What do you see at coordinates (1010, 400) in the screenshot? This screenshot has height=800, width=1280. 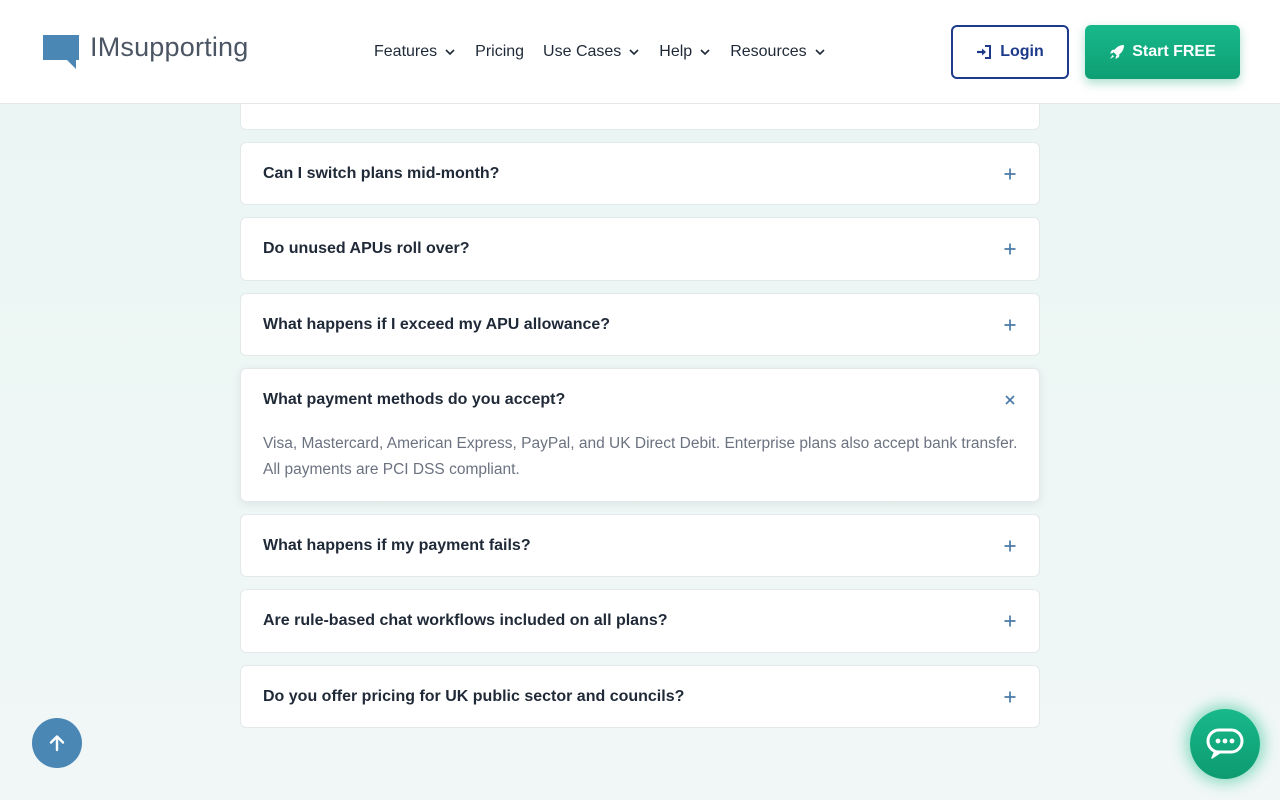 I see `close-icon` at bounding box center [1010, 400].